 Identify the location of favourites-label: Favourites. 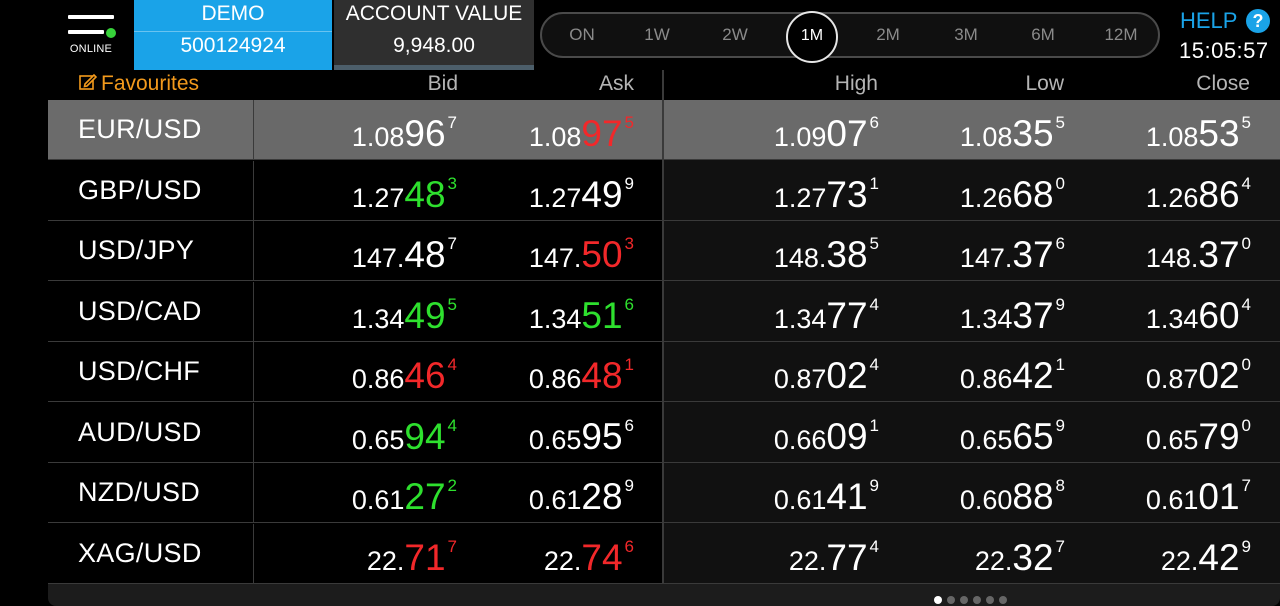
(150, 83).